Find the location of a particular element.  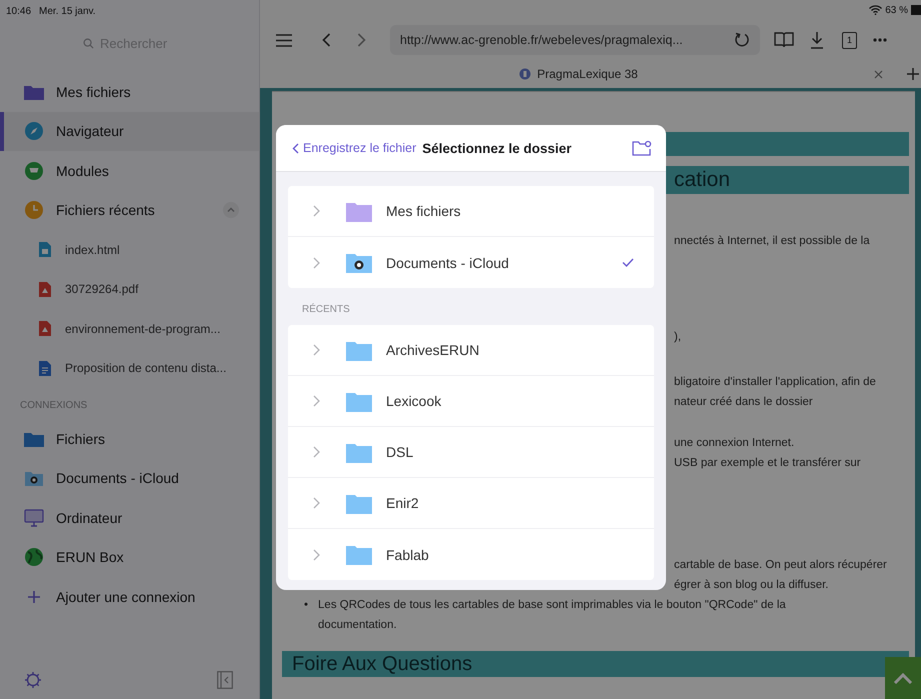

cart-icon is located at coordinates (34, 171).